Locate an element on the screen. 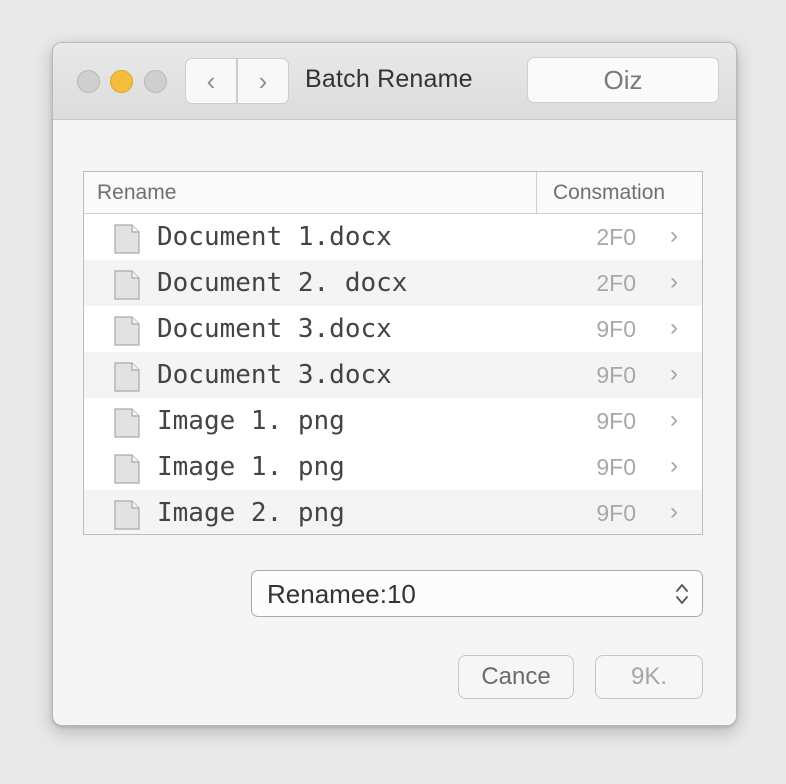 The image size is (786, 784). back-button: ‹ is located at coordinates (211, 81).